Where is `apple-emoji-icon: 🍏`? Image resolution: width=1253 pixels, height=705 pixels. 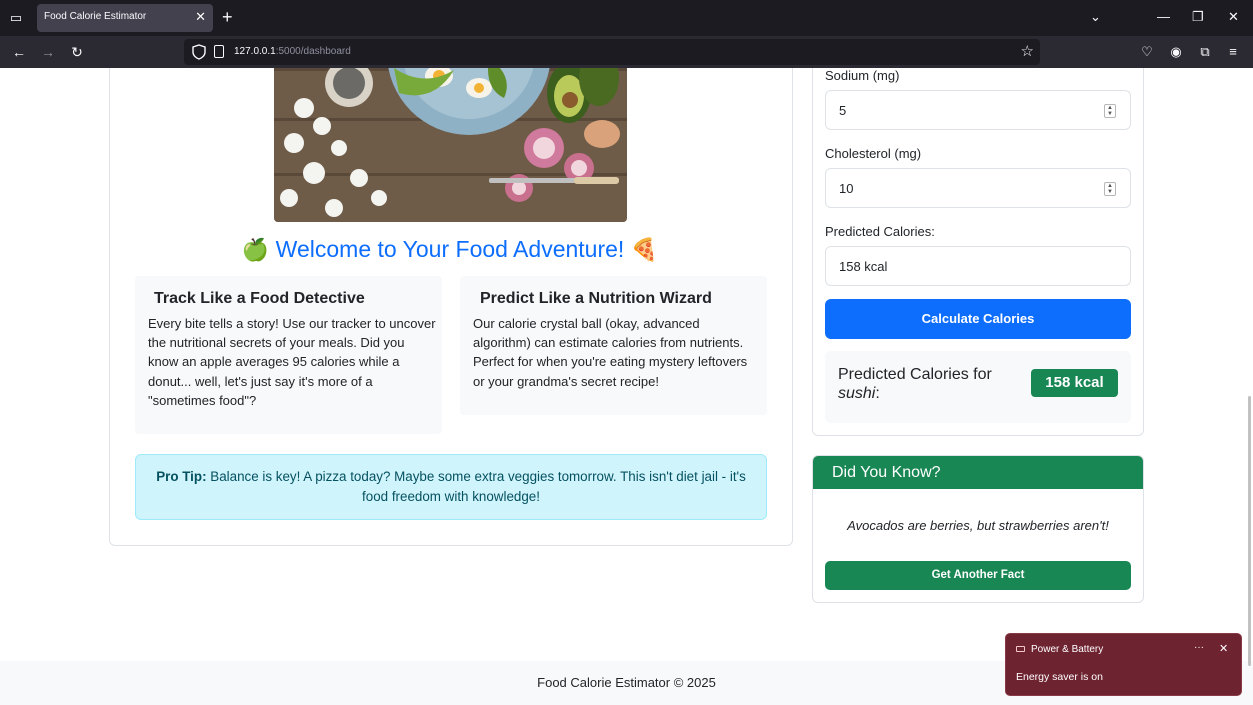
apple-emoji-icon: 🍏 is located at coordinates (255, 249).